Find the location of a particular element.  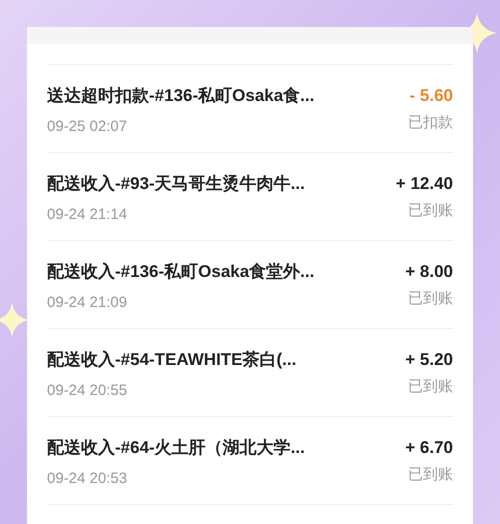

transaction-status: 已扣款 is located at coordinates (430, 123).